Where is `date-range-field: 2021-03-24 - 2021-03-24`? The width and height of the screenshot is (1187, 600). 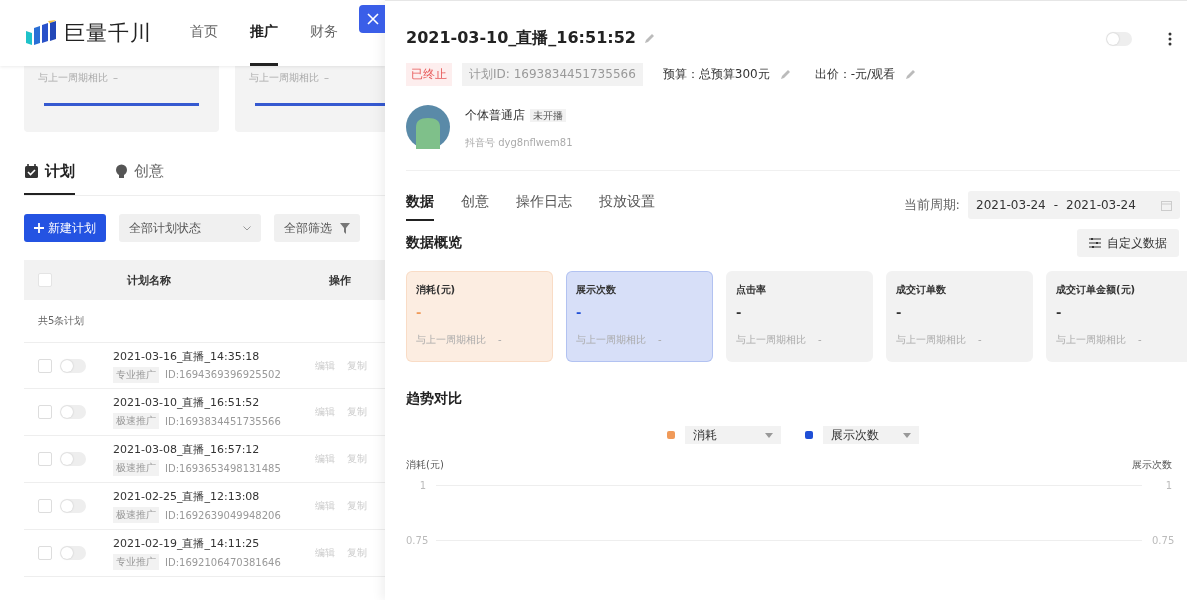 date-range-field: 2021-03-24 - 2021-03-24 is located at coordinates (1074, 205).